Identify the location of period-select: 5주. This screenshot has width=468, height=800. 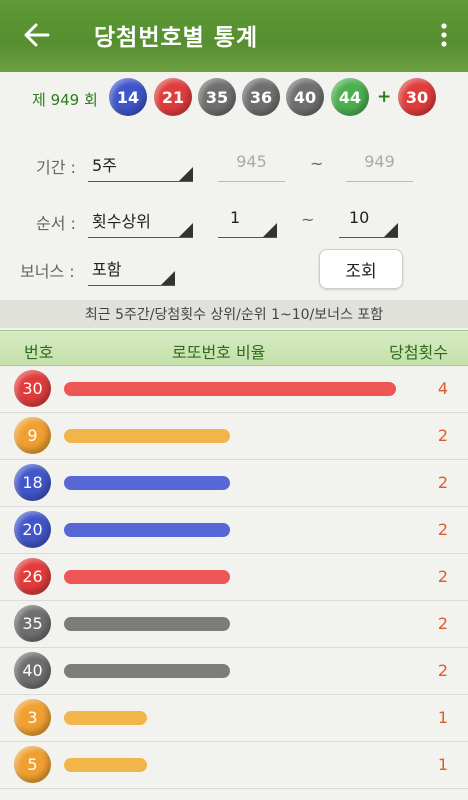
(140, 165).